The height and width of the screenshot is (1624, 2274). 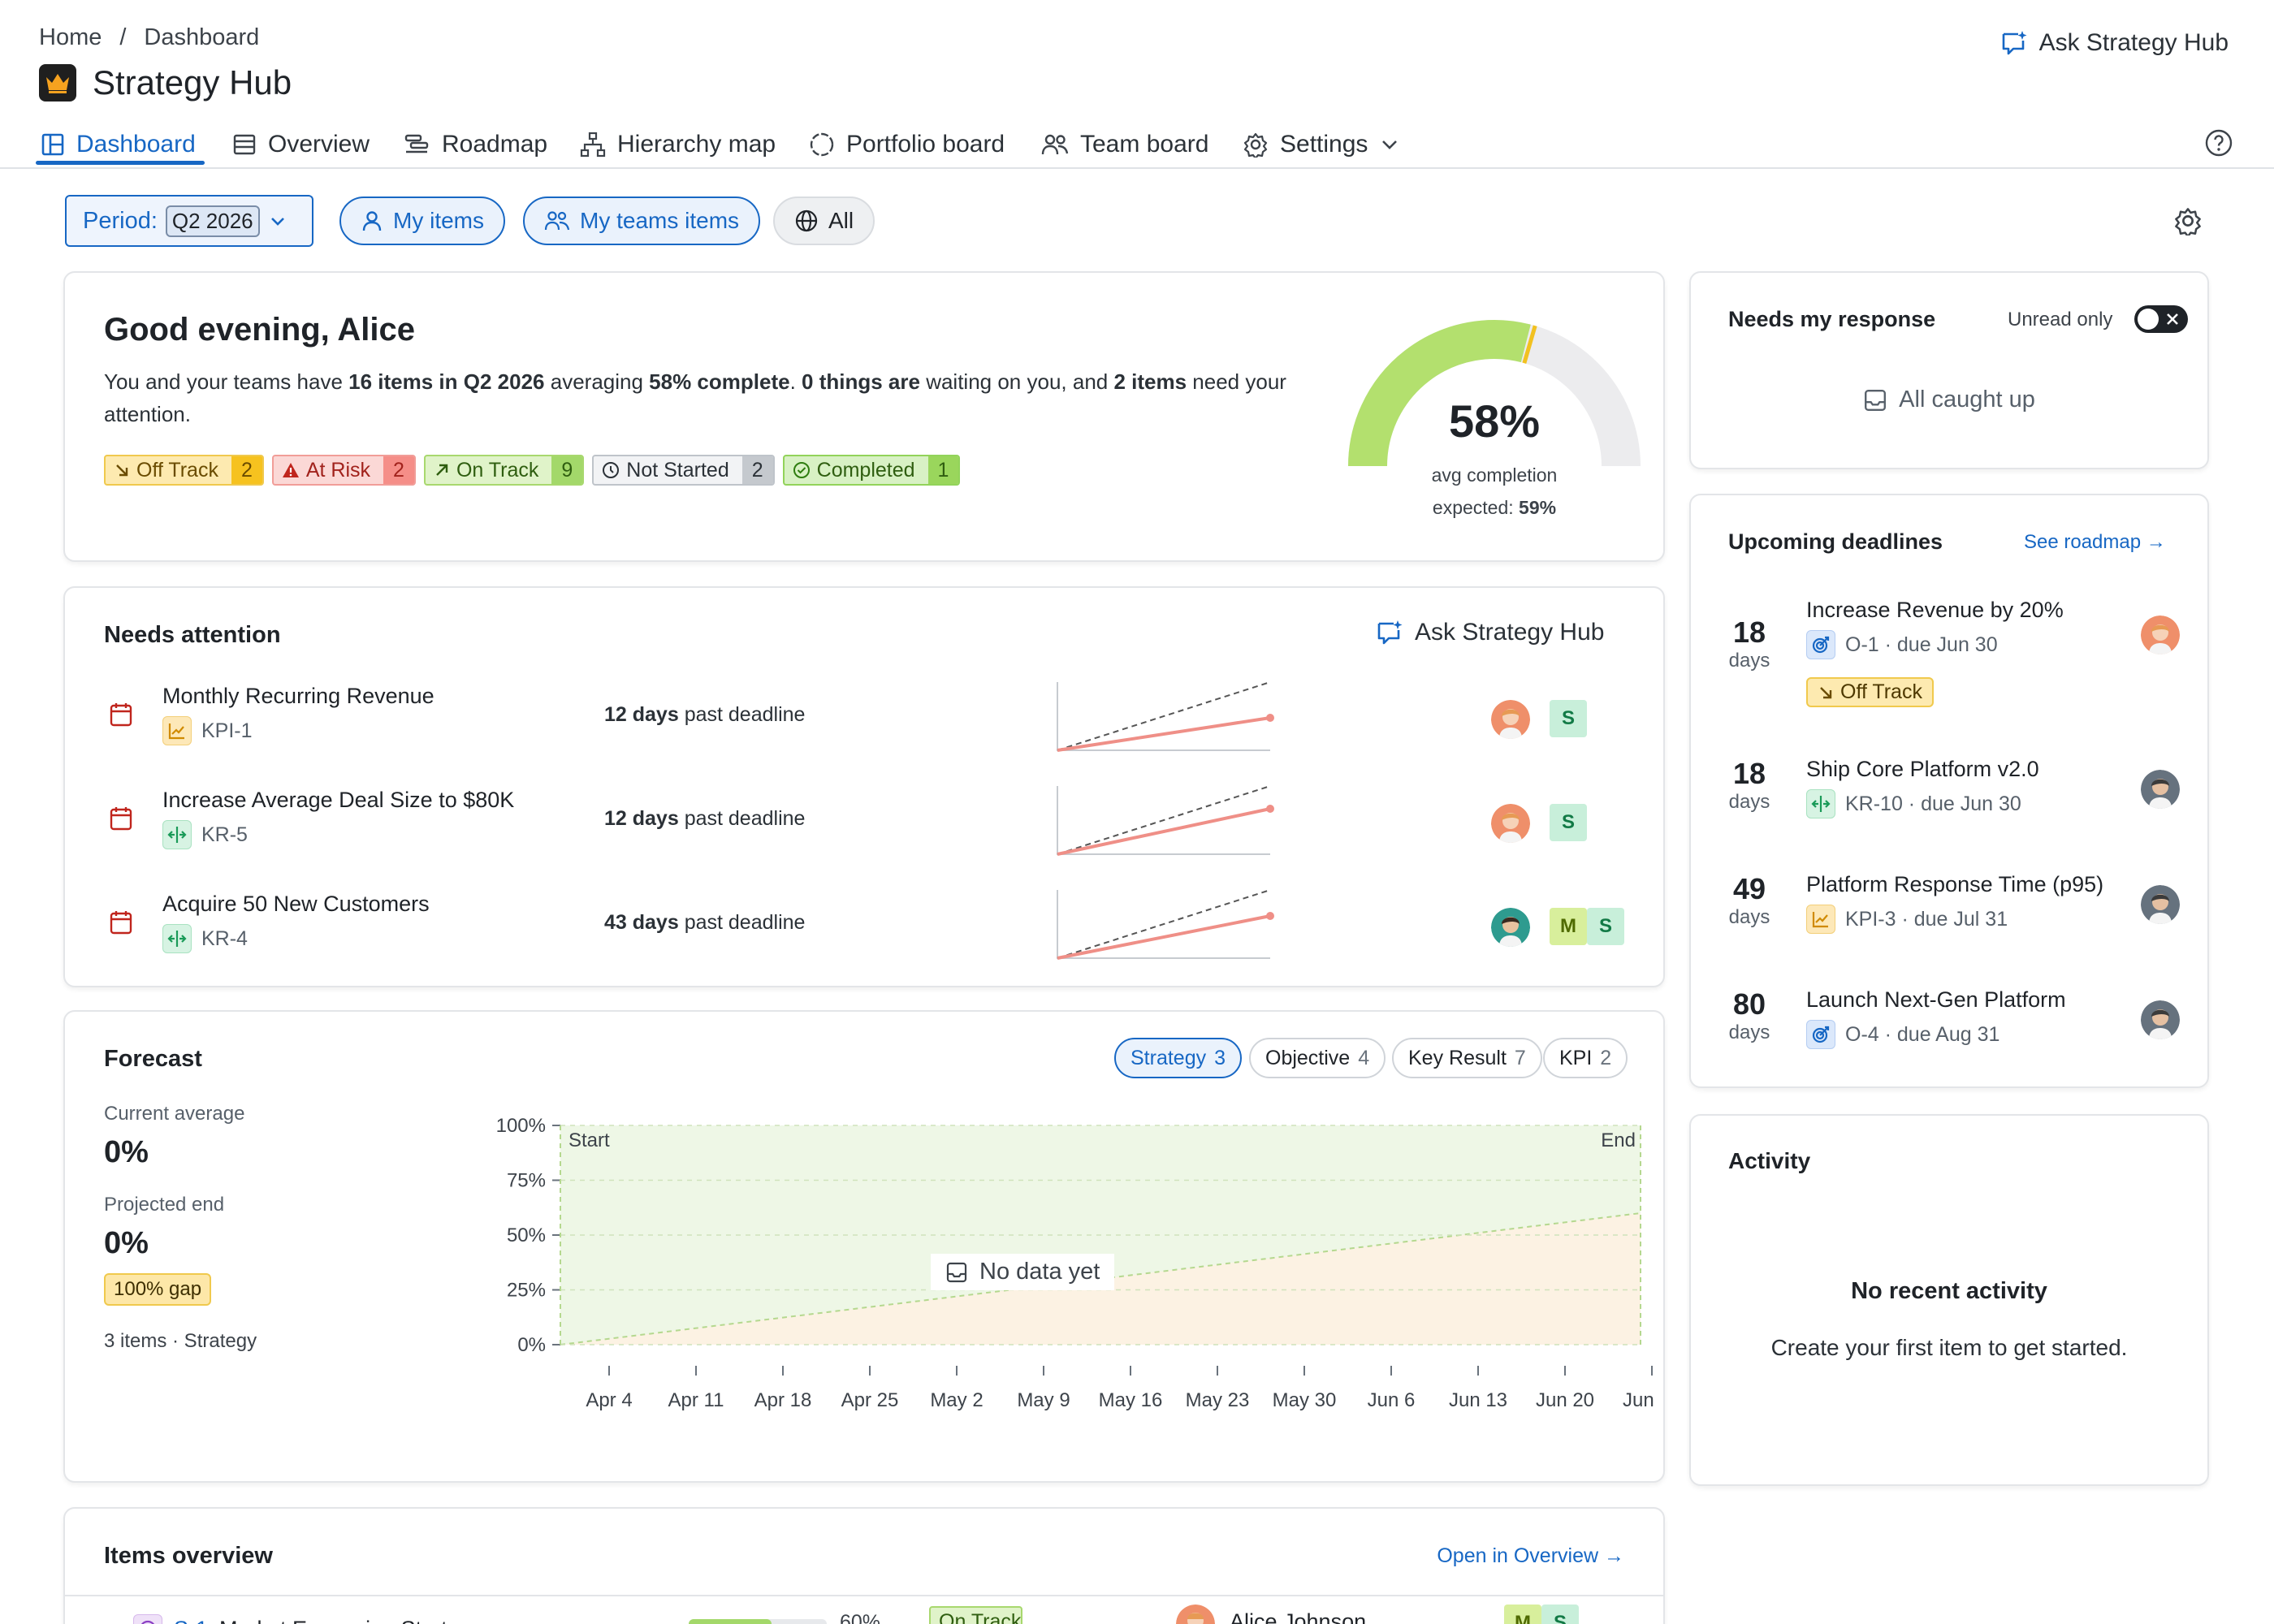 I want to click on kpi-type-icon, so click(x=1821, y=919).